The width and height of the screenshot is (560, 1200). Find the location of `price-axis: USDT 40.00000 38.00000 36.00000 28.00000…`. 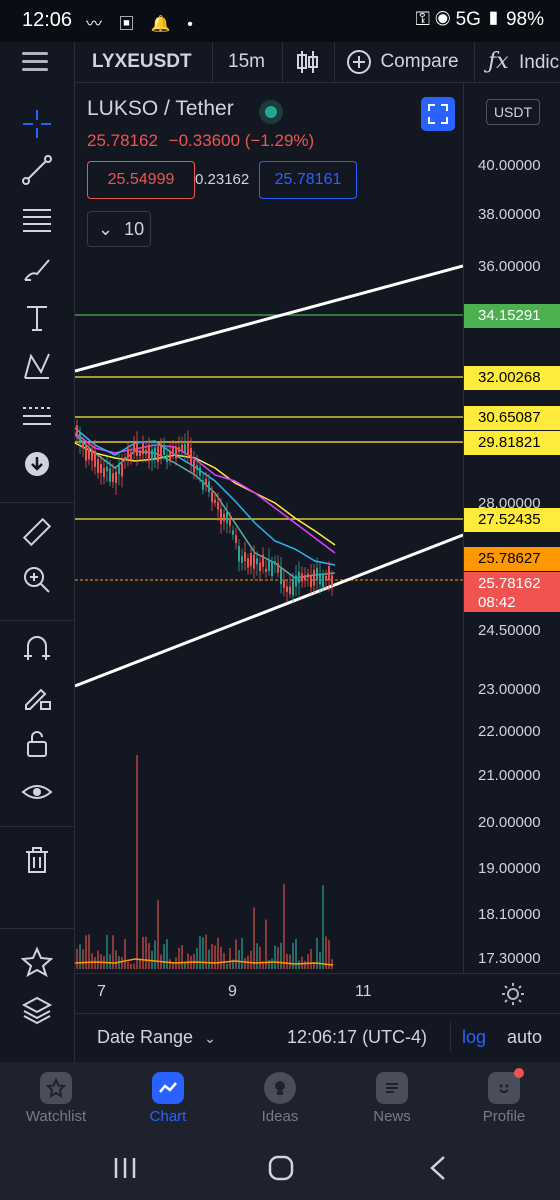

price-axis: USDT 40.00000 38.00000 36.00000 28.00000… is located at coordinates (511, 528).